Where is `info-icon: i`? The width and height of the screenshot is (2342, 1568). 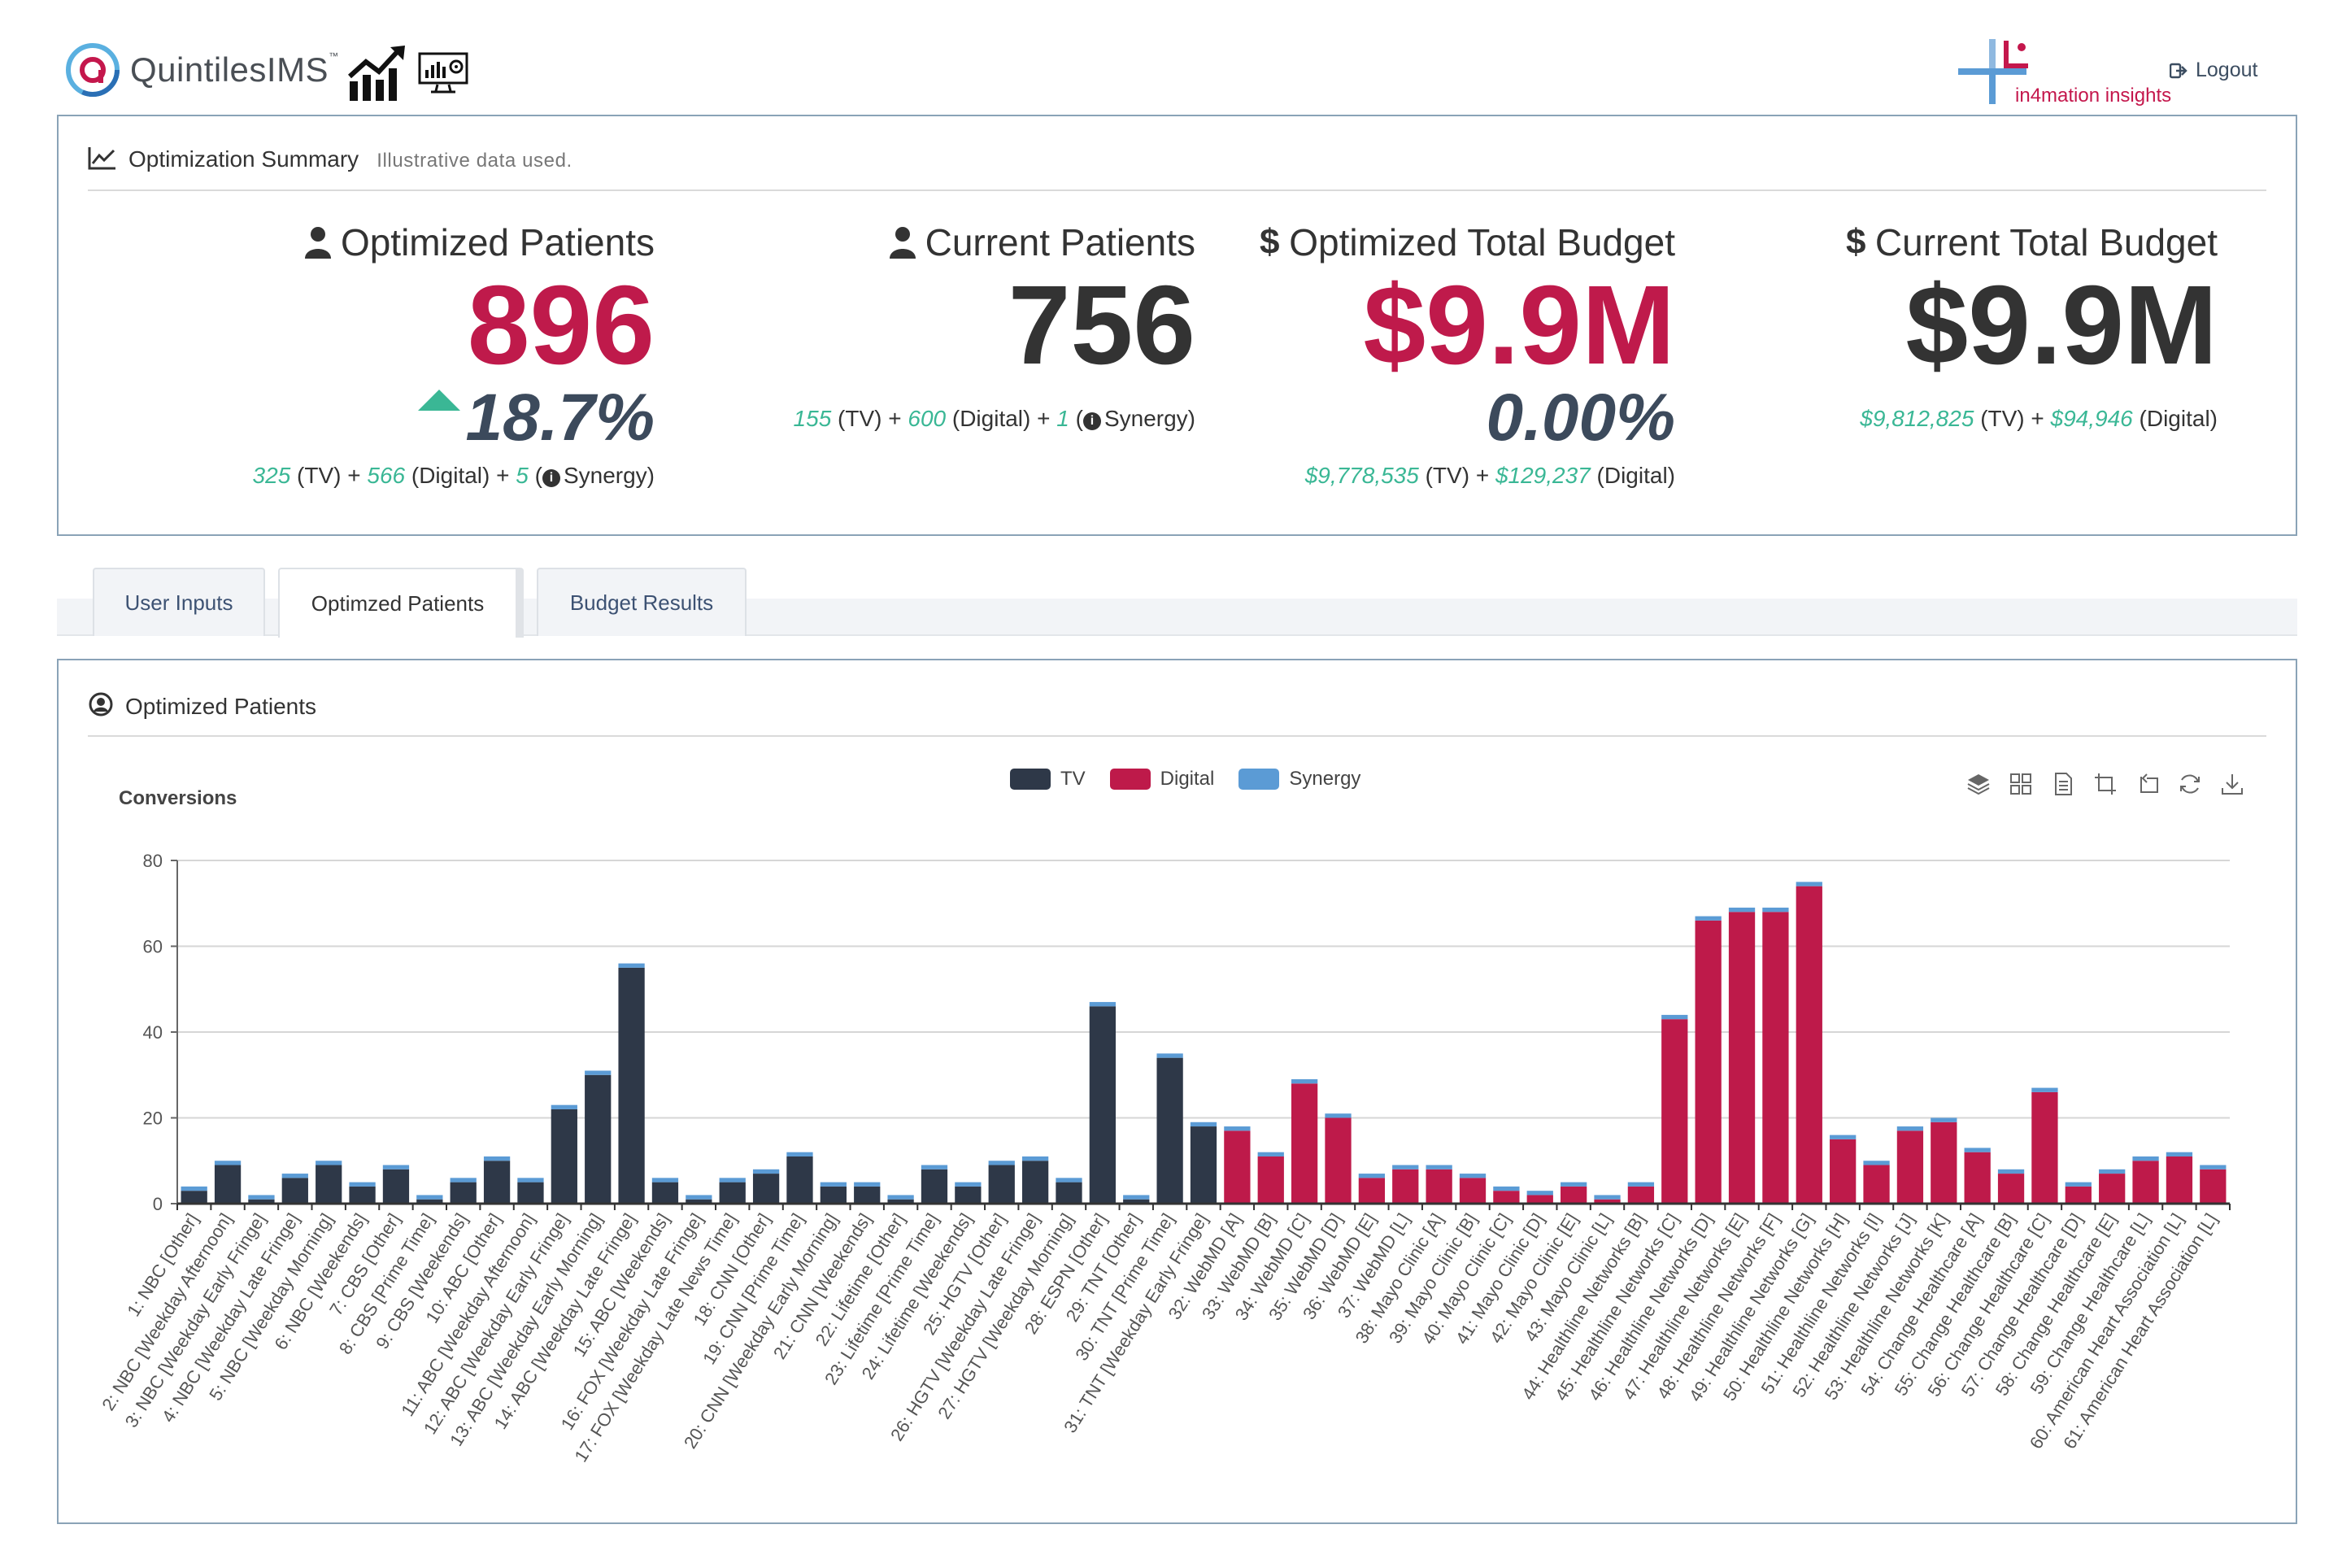 info-icon: i is located at coordinates (551, 478).